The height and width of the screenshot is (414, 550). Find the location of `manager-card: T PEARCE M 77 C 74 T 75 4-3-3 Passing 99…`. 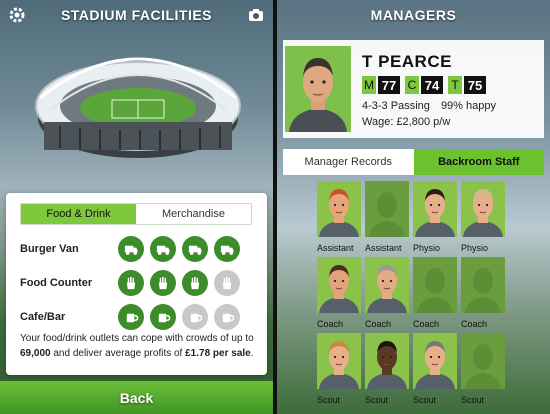

manager-card: T PEARCE M 77 C 74 T 75 4-3-3 Passing 99… is located at coordinates (413, 89).